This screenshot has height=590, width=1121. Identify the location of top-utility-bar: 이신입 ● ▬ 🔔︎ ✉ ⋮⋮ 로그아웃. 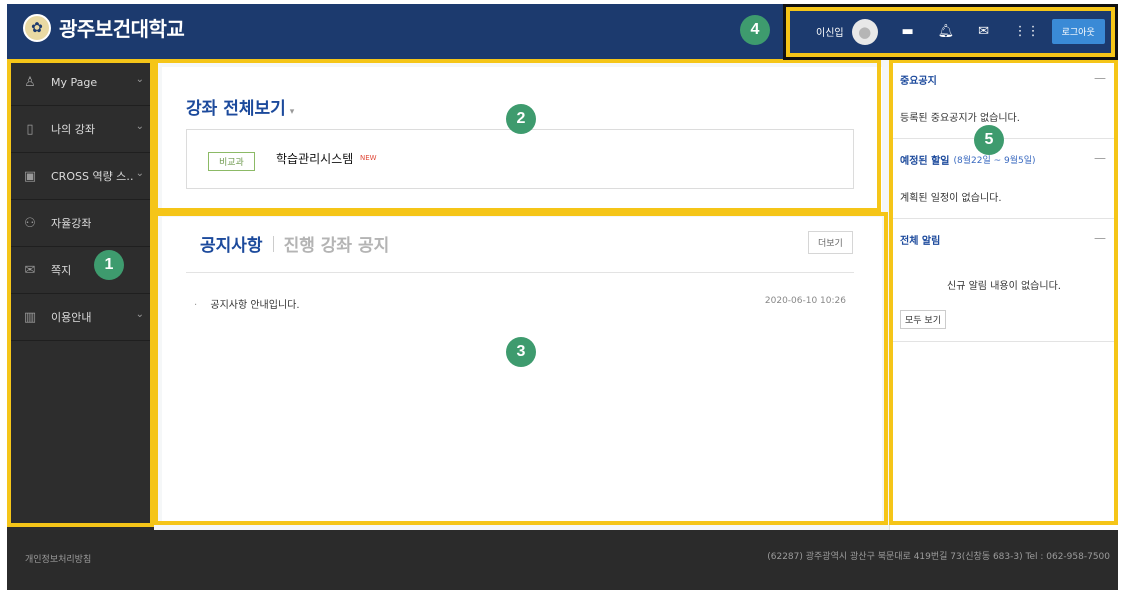
(952, 31).